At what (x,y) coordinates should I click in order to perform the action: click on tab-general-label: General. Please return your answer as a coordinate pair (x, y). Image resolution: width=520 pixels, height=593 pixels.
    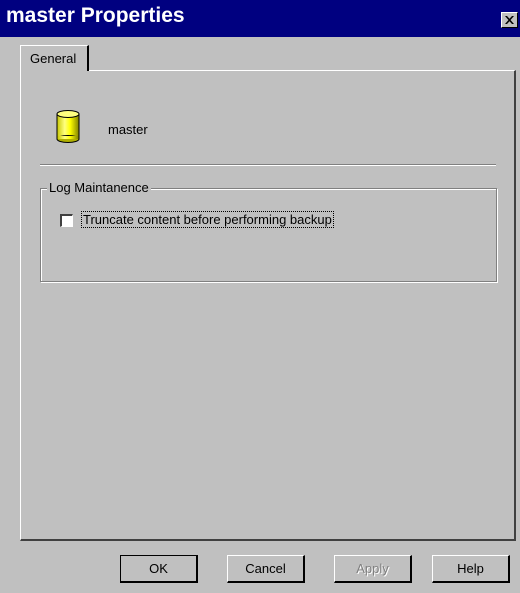
    Looking at the image, I should click on (53, 58).